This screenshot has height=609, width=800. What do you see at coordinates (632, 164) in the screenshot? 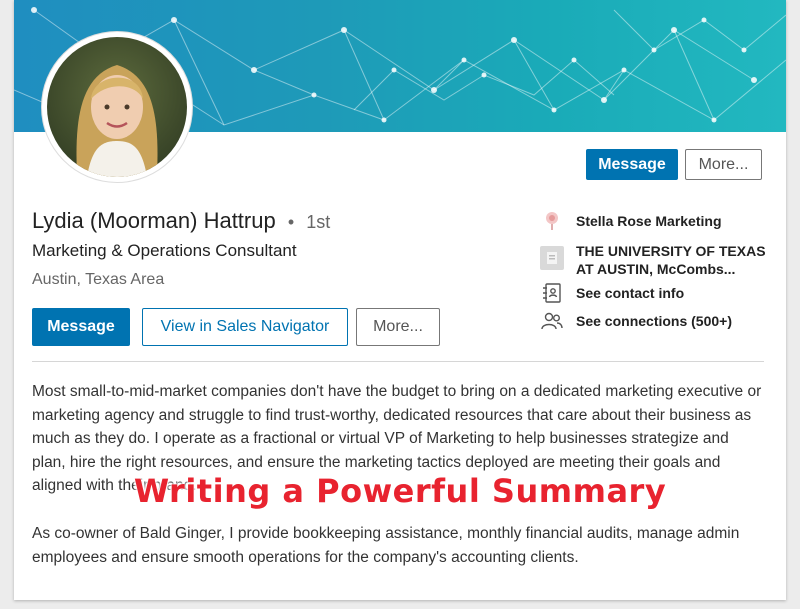
I see `top-message-button: Message` at bounding box center [632, 164].